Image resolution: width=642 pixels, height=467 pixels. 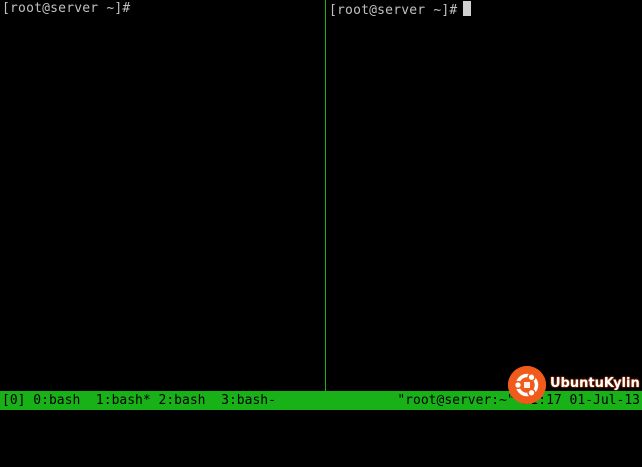 What do you see at coordinates (139, 400) in the screenshot?
I see `window-list: [0] 0:bash 1:bash* 2:bash 3:bash-` at bounding box center [139, 400].